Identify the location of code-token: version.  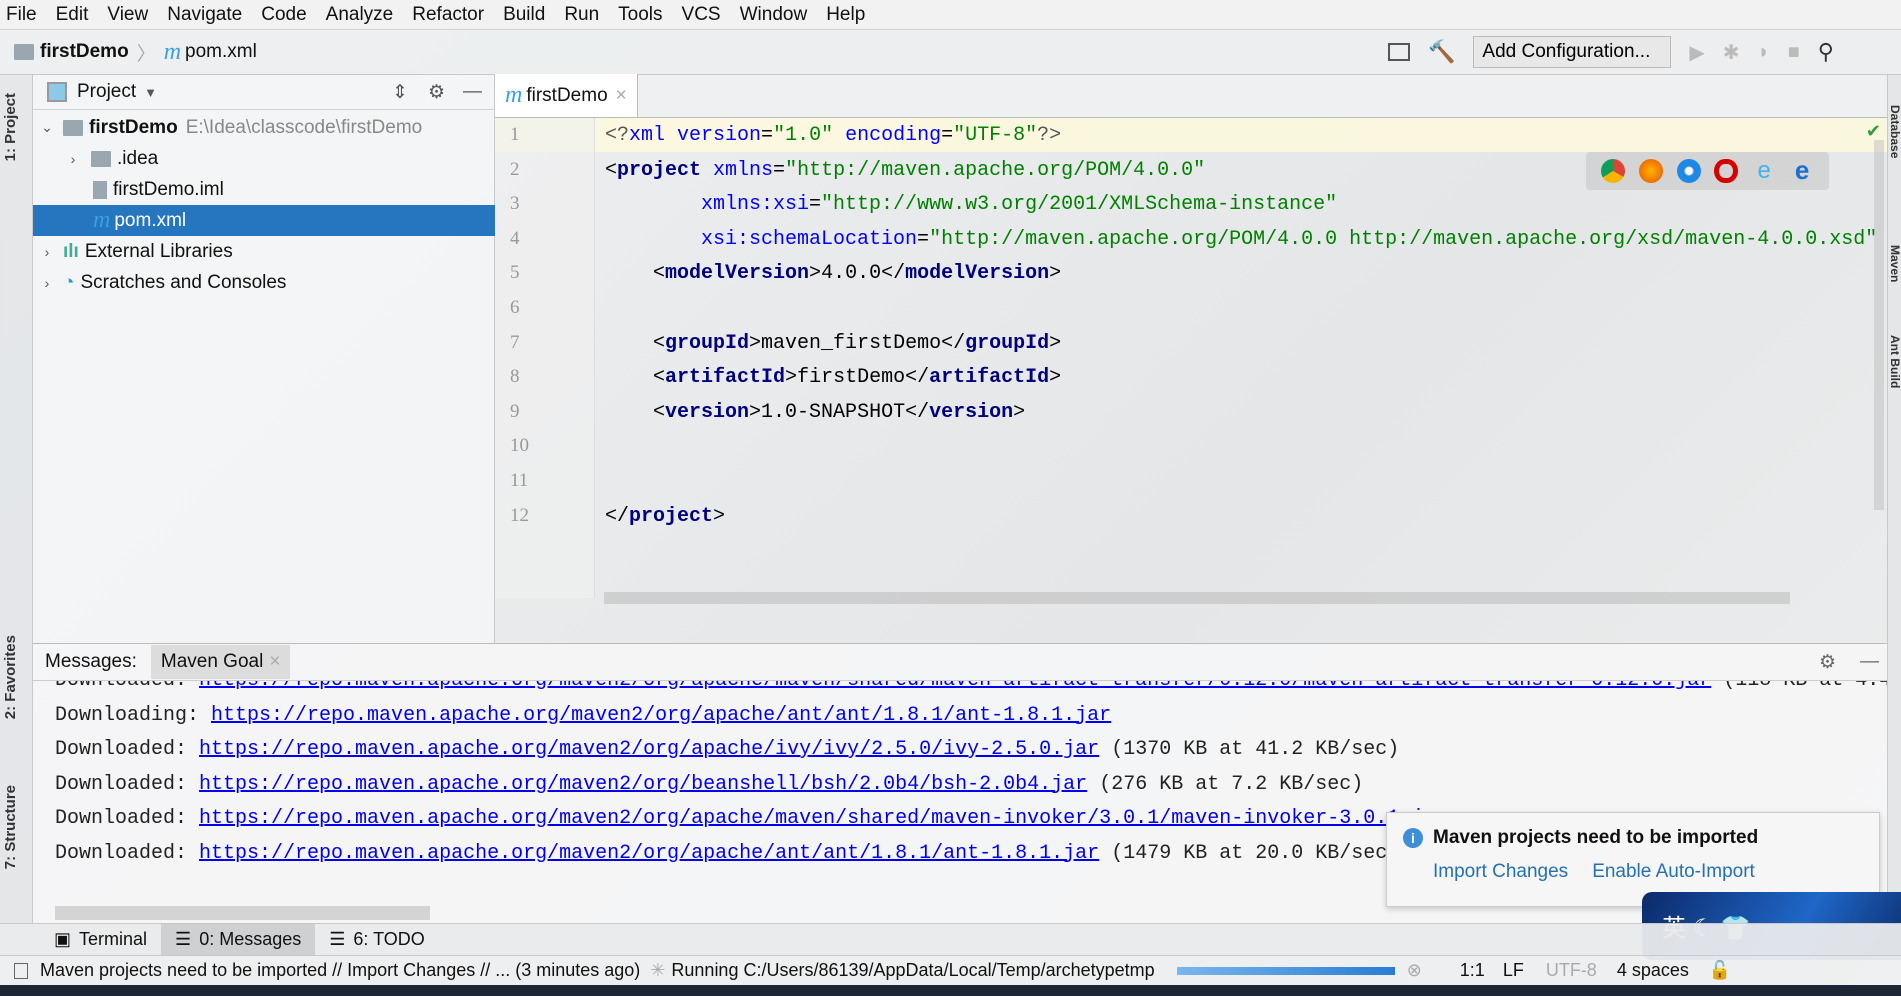
(971, 412).